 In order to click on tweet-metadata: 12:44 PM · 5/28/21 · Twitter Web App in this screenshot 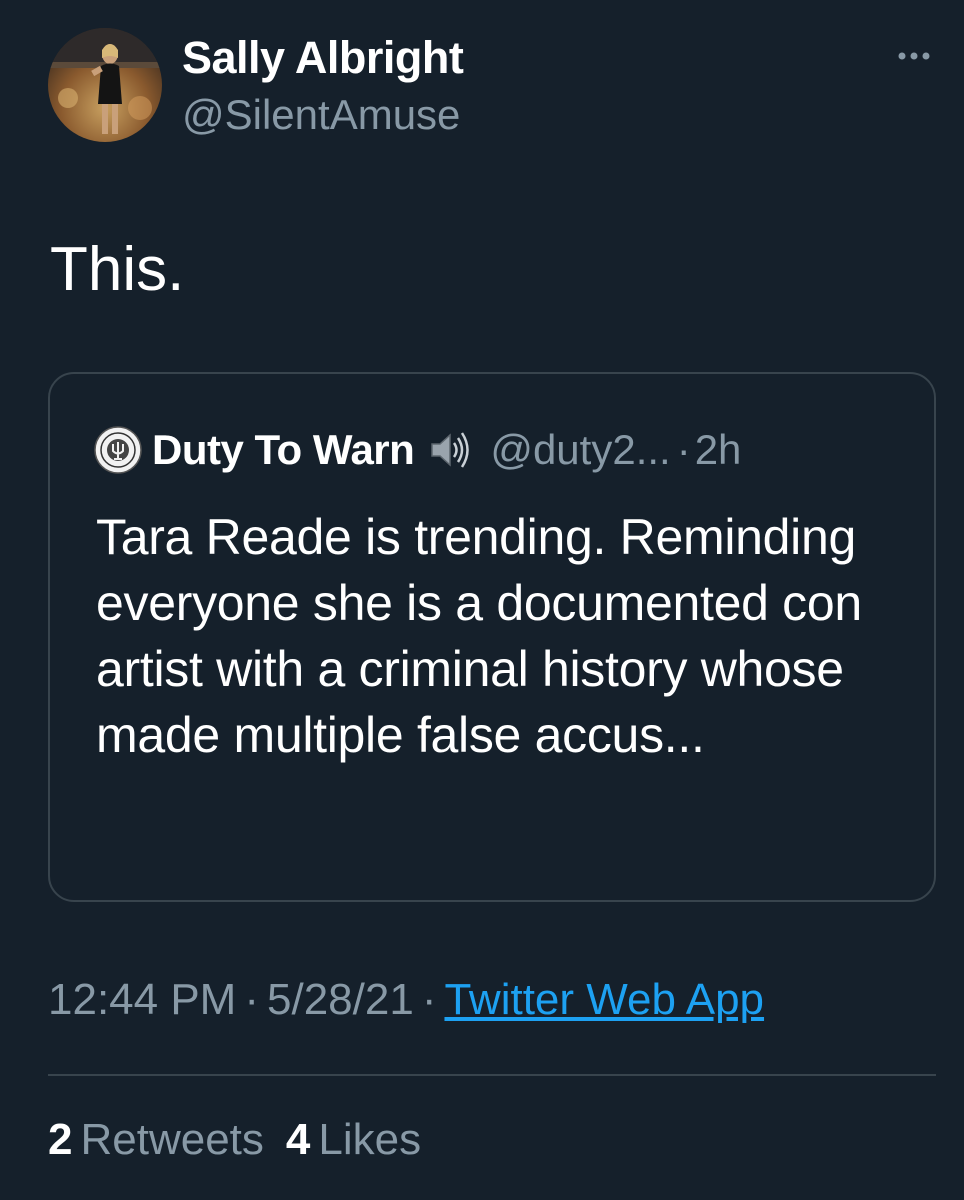, I will do `click(406, 1000)`.